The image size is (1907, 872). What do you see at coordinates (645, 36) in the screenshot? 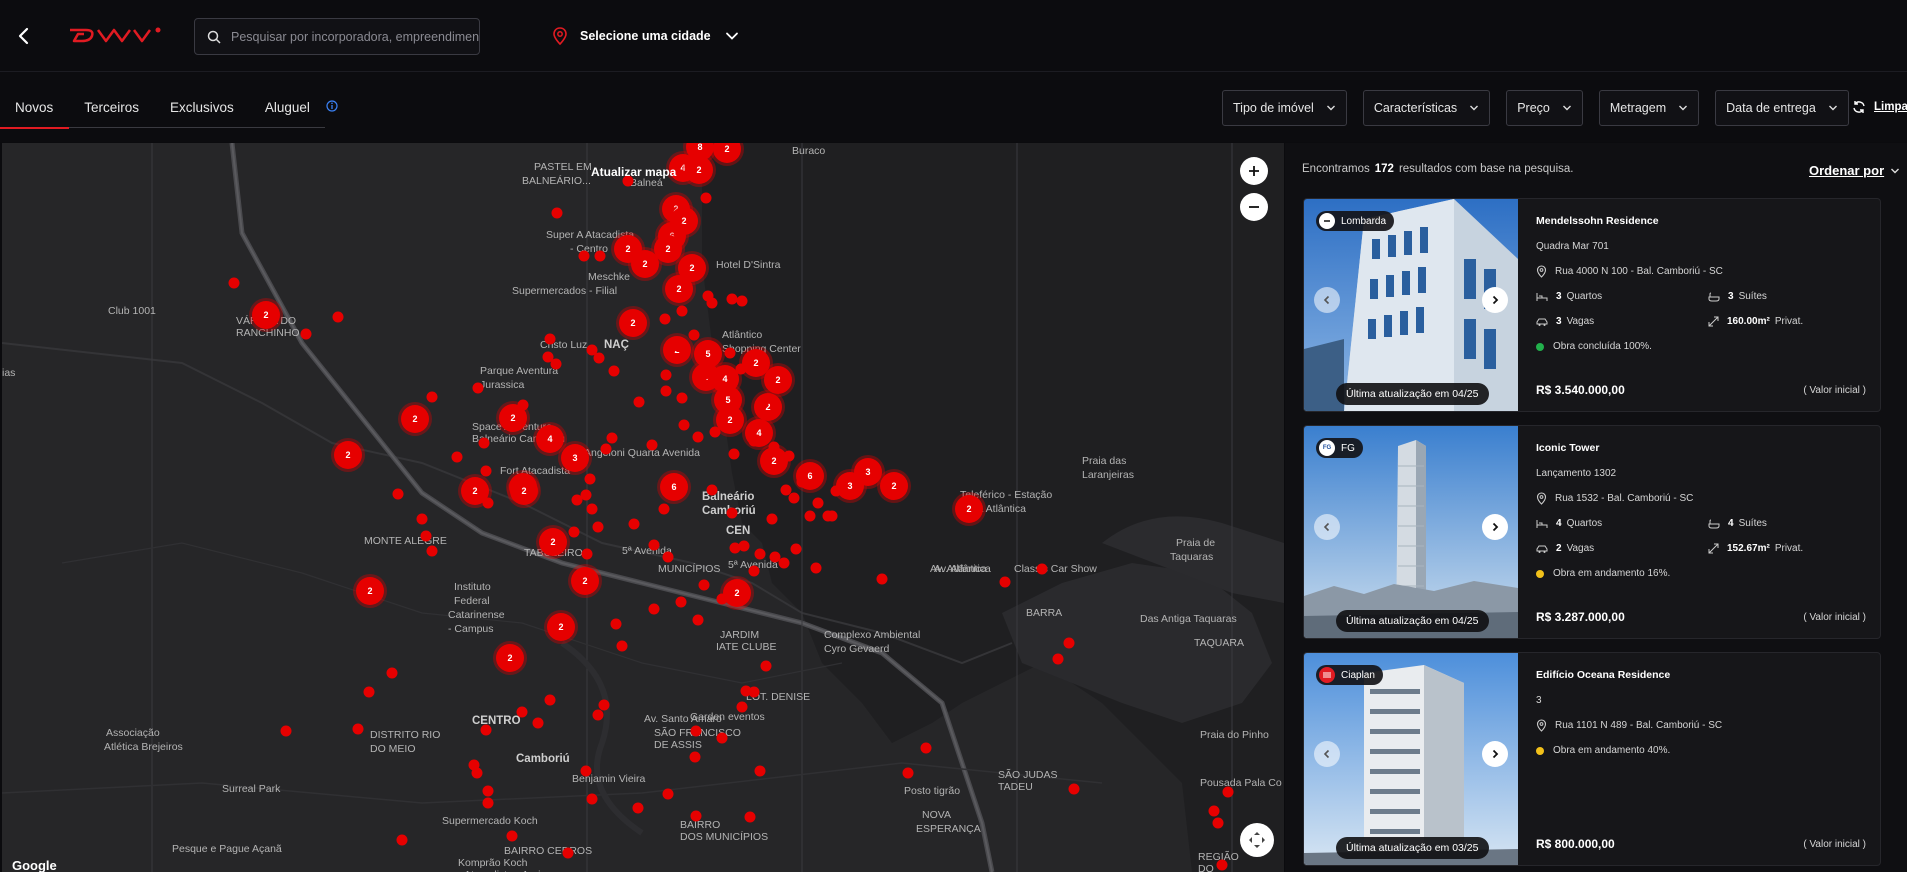
I see `city-selector: Selecione uma cidade` at bounding box center [645, 36].